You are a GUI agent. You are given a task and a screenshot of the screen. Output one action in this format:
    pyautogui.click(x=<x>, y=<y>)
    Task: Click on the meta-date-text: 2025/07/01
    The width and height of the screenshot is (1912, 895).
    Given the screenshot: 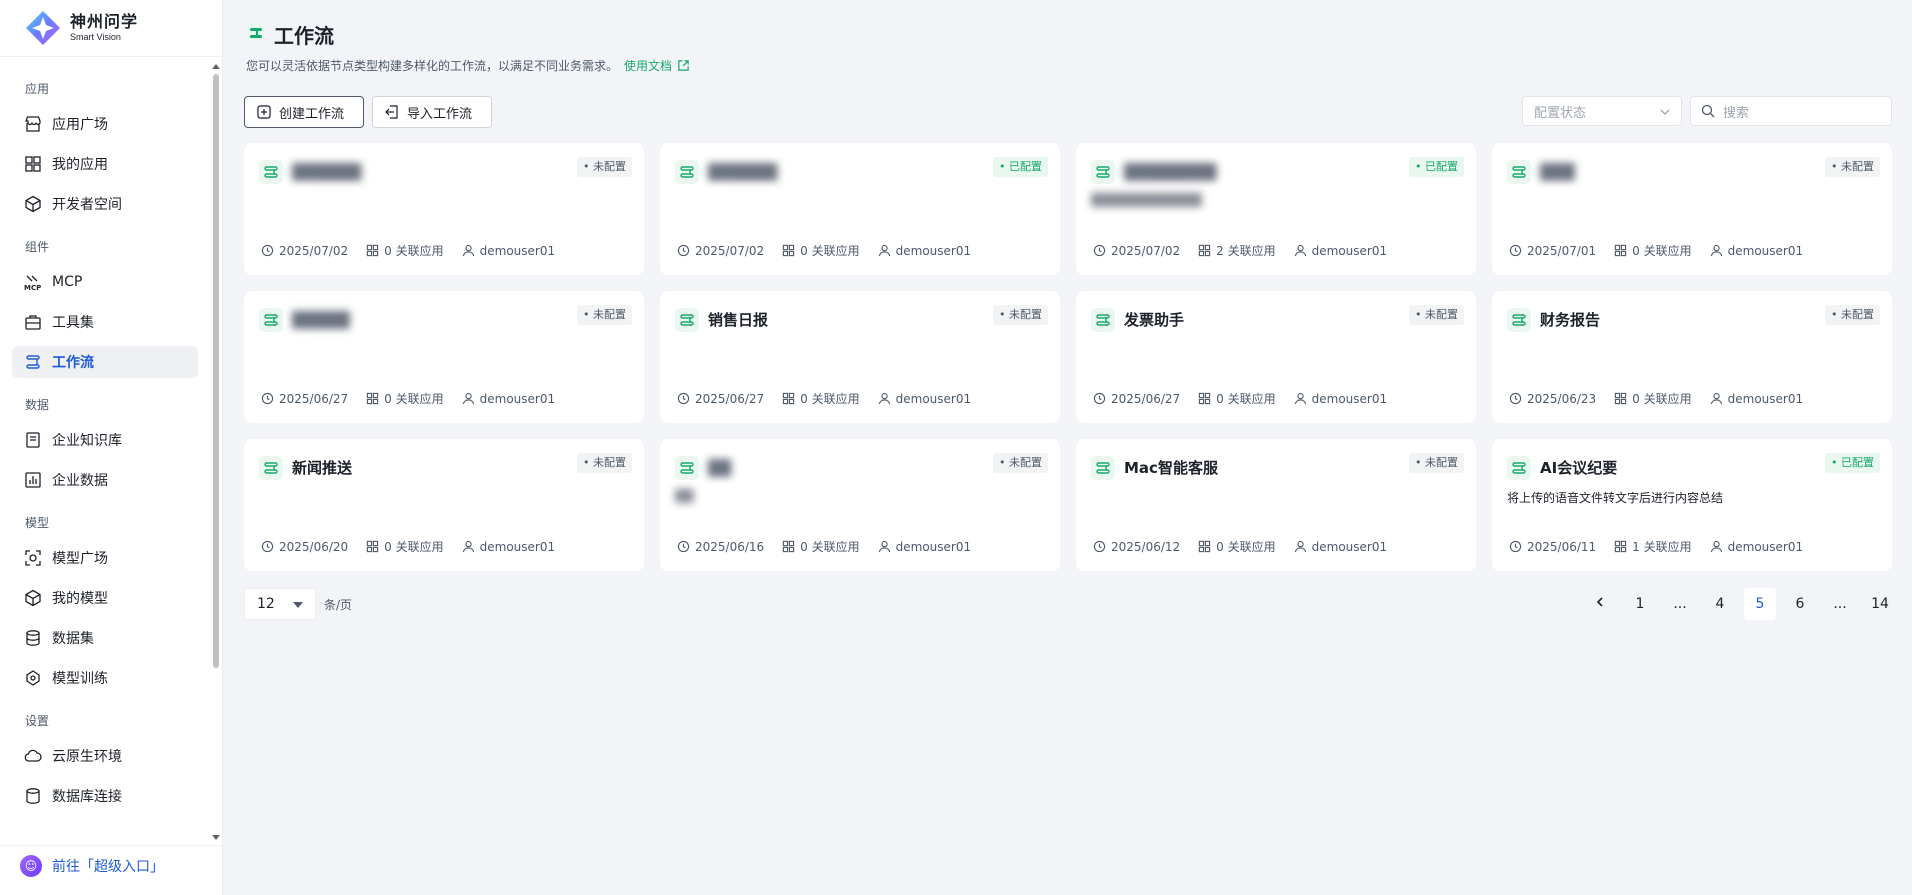 What is the action you would take?
    pyautogui.click(x=1562, y=250)
    